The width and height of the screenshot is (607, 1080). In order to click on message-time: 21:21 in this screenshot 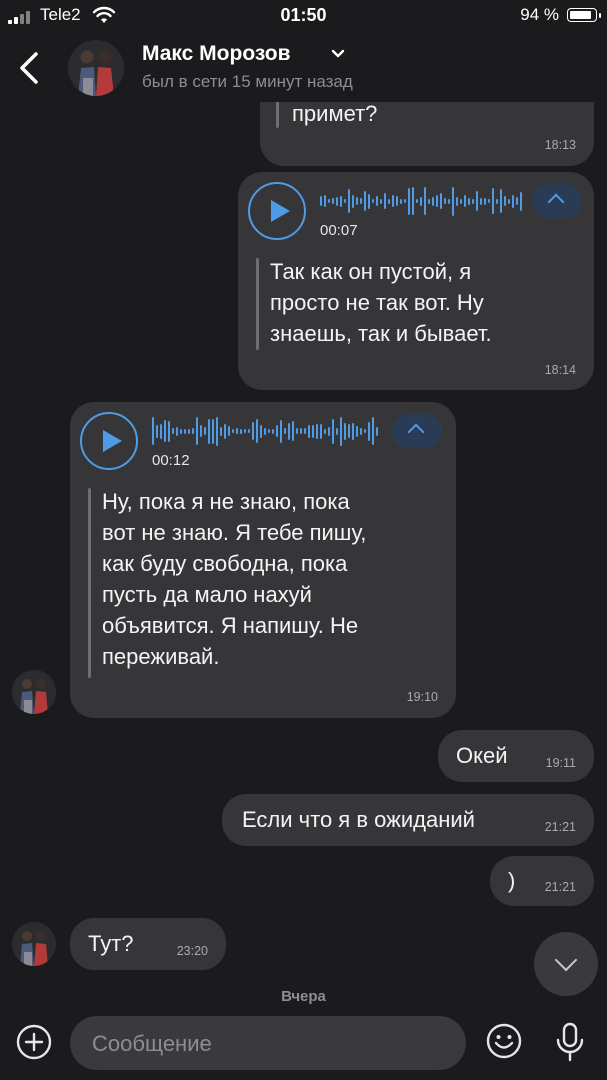, I will do `click(560, 887)`.